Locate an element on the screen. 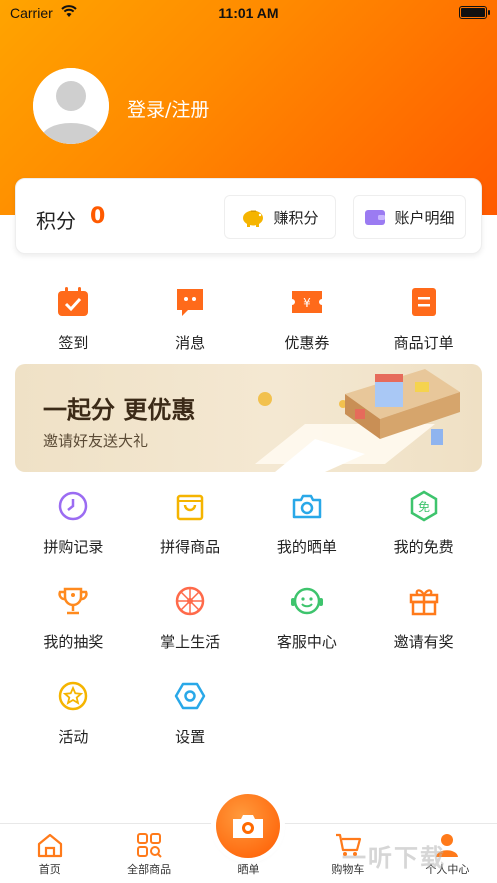 Image resolution: width=497 pixels, height=883 pixels. service-my-lottery: 我的抽奖 is located at coordinates (73, 617).